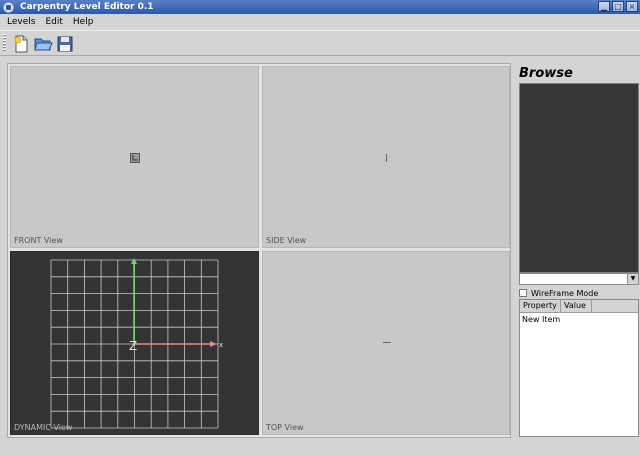  Describe the element at coordinates (285, 427) in the screenshot. I see `top-view-label: TOP View` at that location.